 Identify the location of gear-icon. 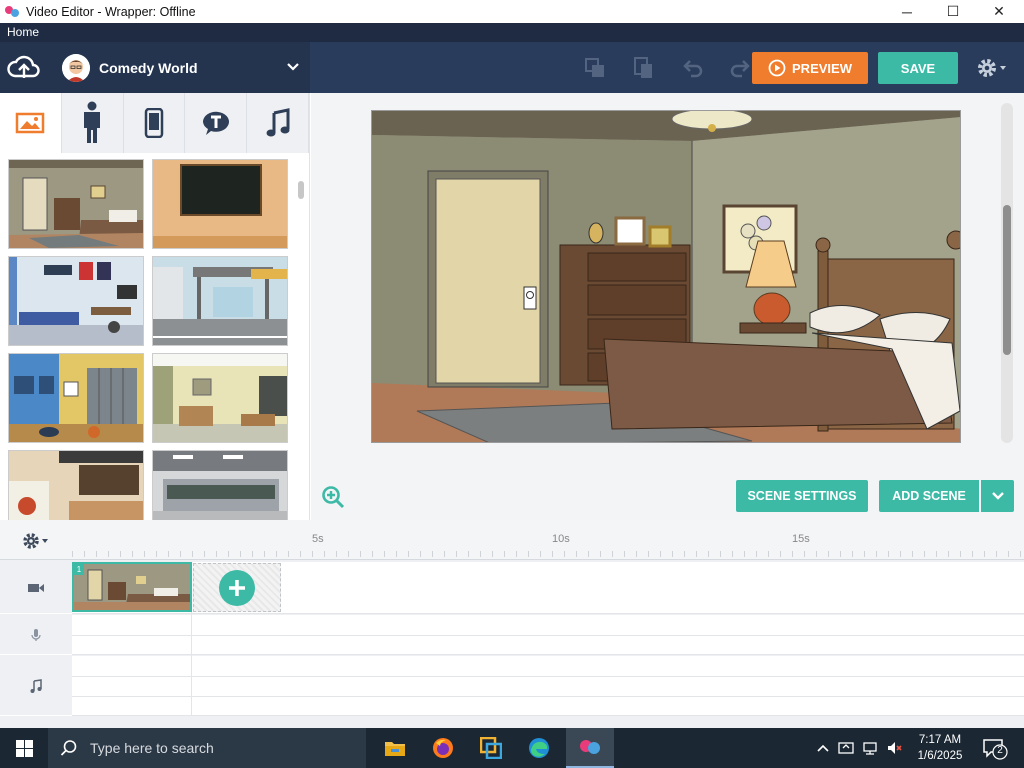
(987, 68).